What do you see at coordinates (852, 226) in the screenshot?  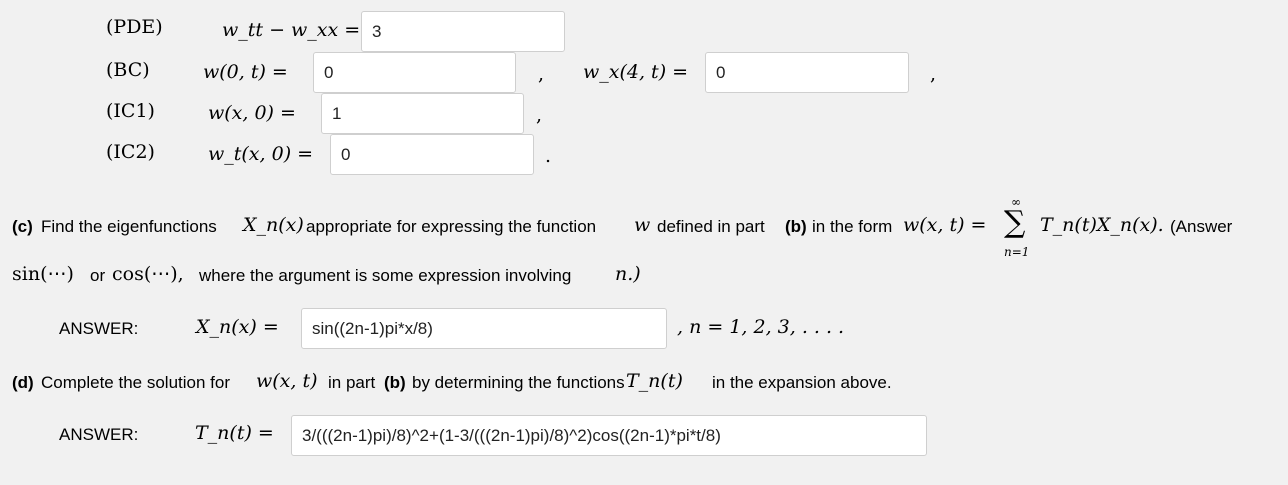 I see `part-c-text-4: in the form` at bounding box center [852, 226].